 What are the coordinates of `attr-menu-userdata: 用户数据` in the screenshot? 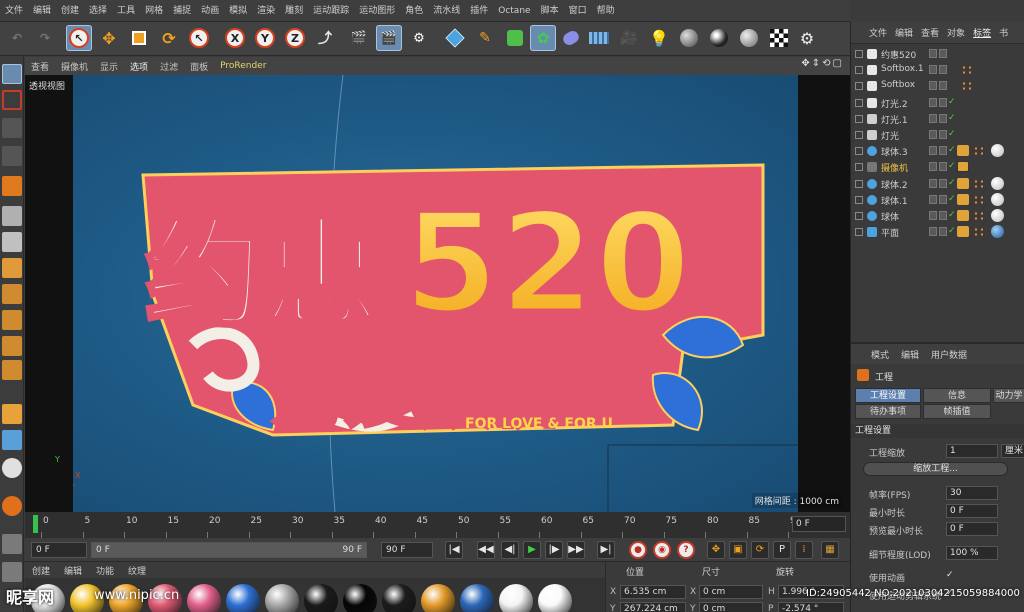 It's located at (949, 354).